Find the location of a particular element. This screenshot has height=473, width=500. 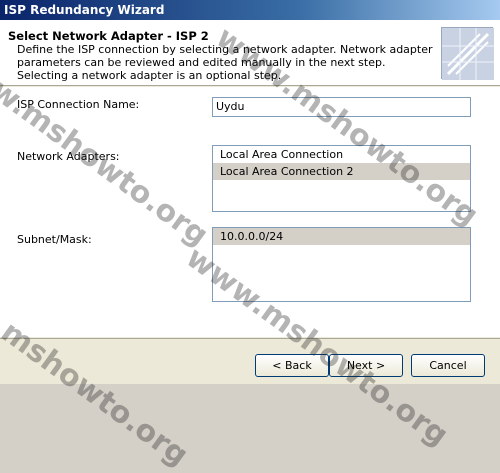

back-button: < Back is located at coordinates (292, 365).